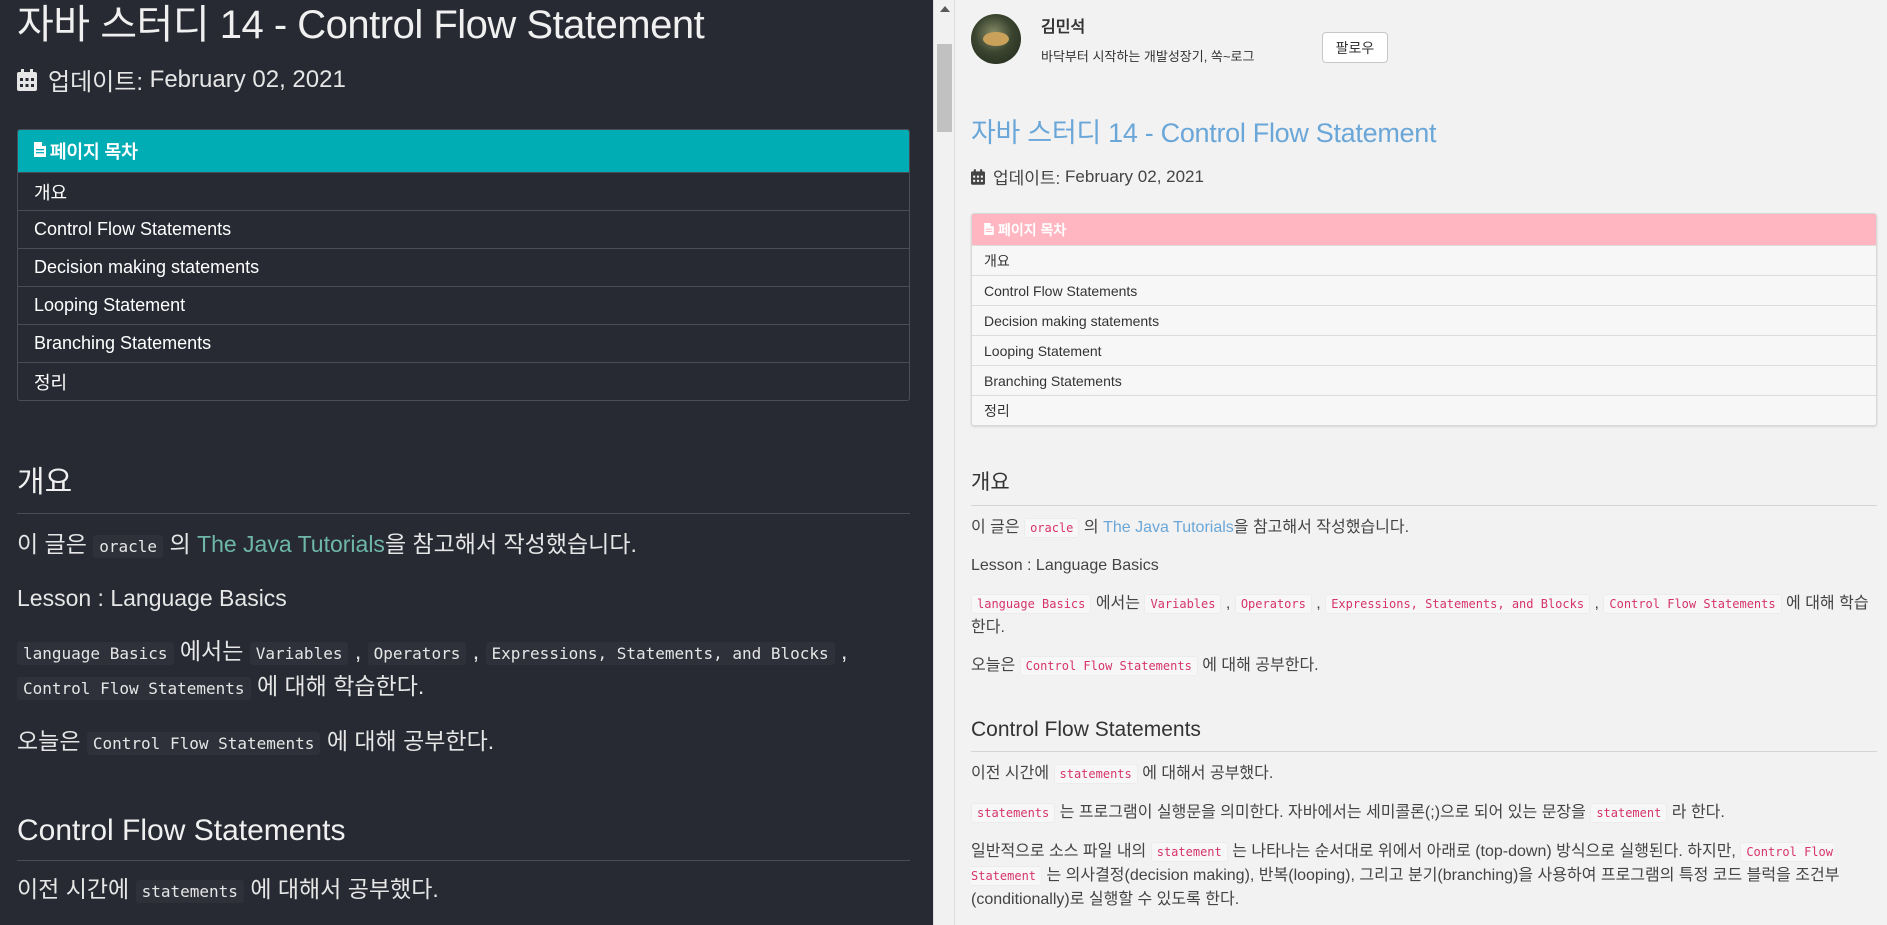 Image resolution: width=1887 pixels, height=925 pixels. Describe the element at coordinates (1059, 851) in the screenshot. I see `text: 일반적으로 소스 파일 내의` at that location.